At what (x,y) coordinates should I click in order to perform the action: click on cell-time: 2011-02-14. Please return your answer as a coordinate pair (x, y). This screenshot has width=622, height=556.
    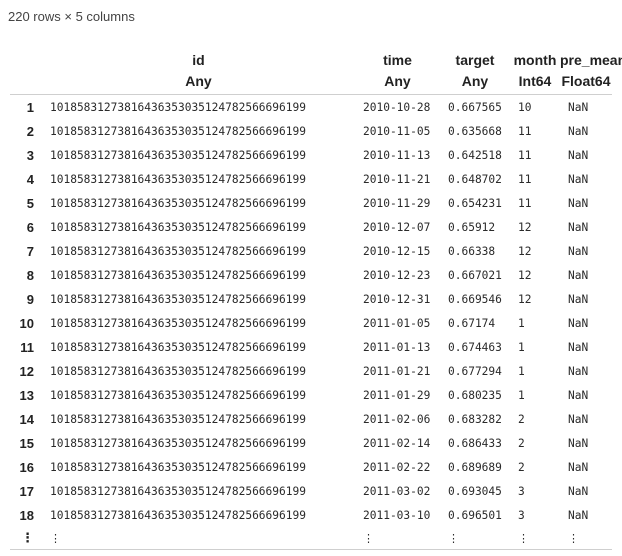
    Looking at the image, I should click on (397, 443).